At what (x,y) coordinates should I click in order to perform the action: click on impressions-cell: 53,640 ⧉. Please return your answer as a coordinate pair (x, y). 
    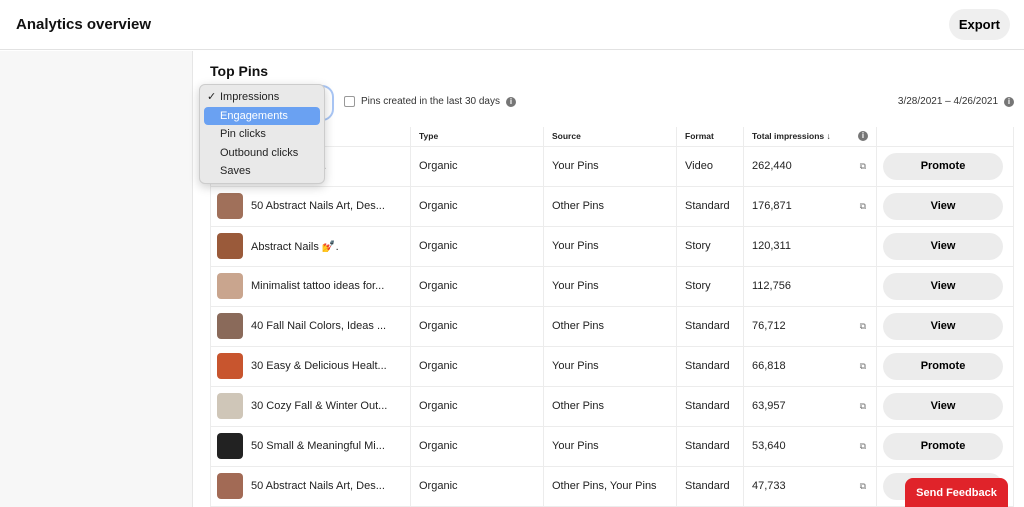
    Looking at the image, I should click on (810, 446).